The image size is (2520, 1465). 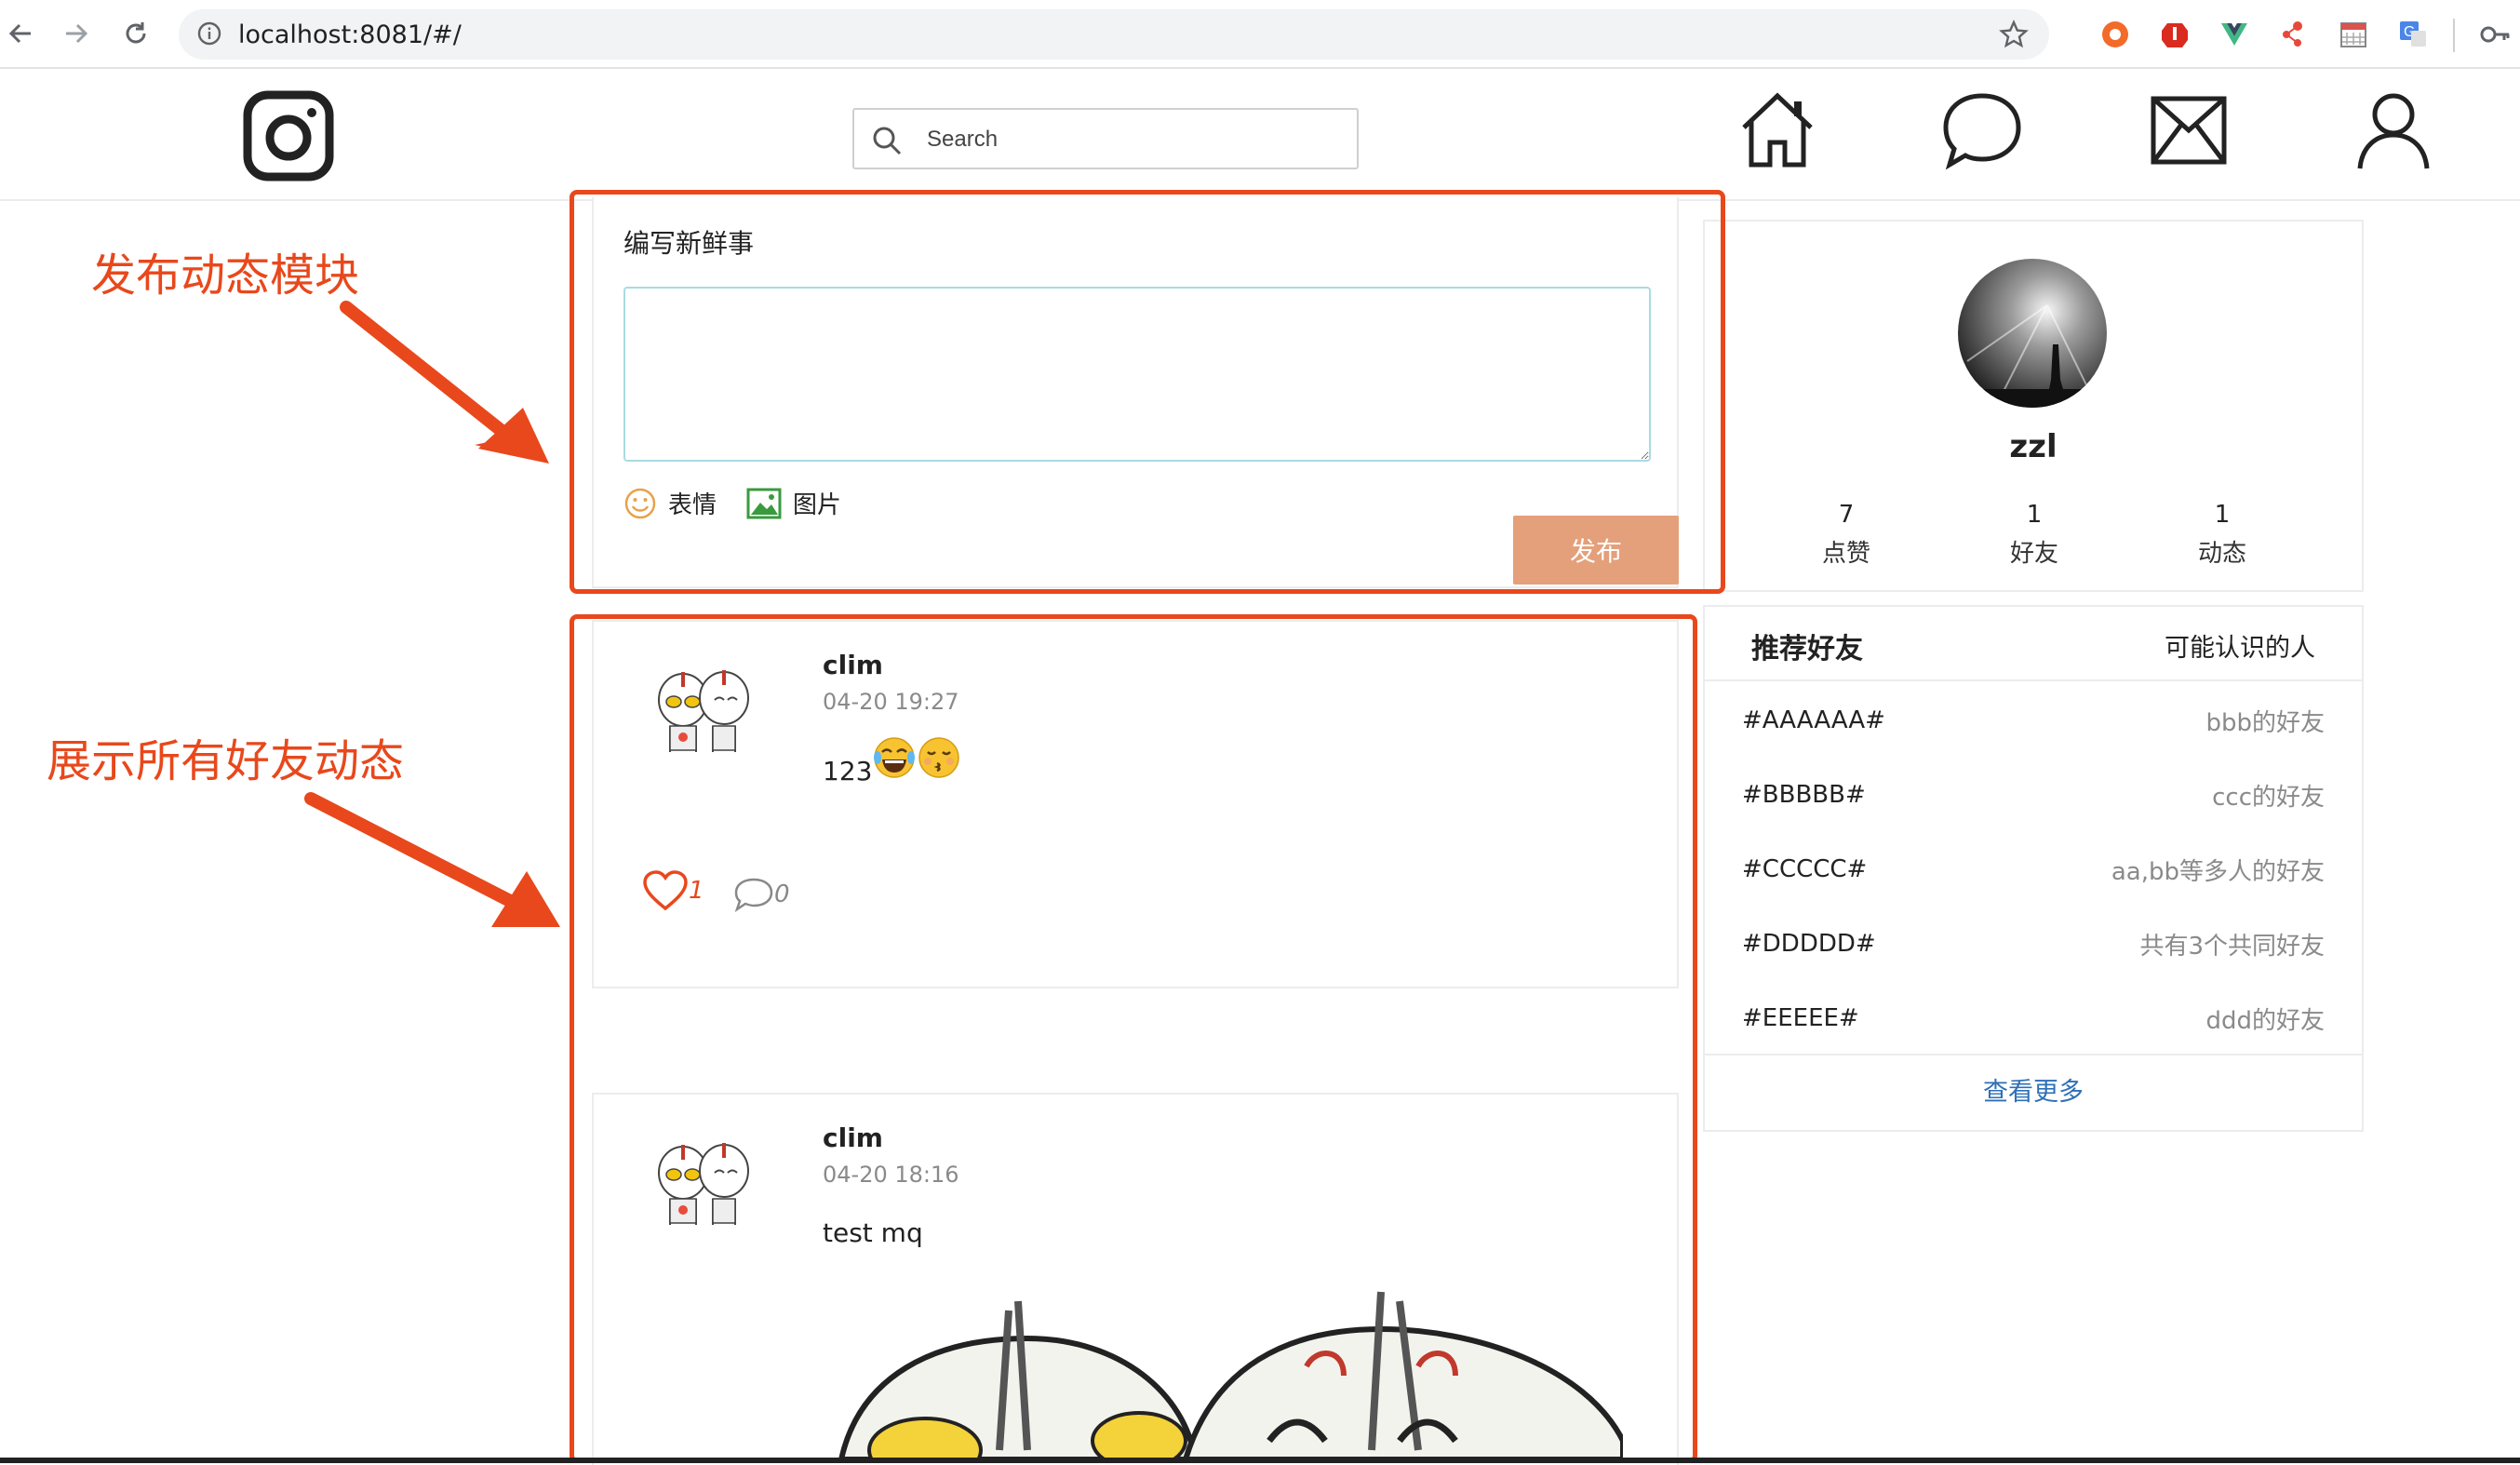 I want to click on stat-friends: 1 好友, so click(x=2034, y=535).